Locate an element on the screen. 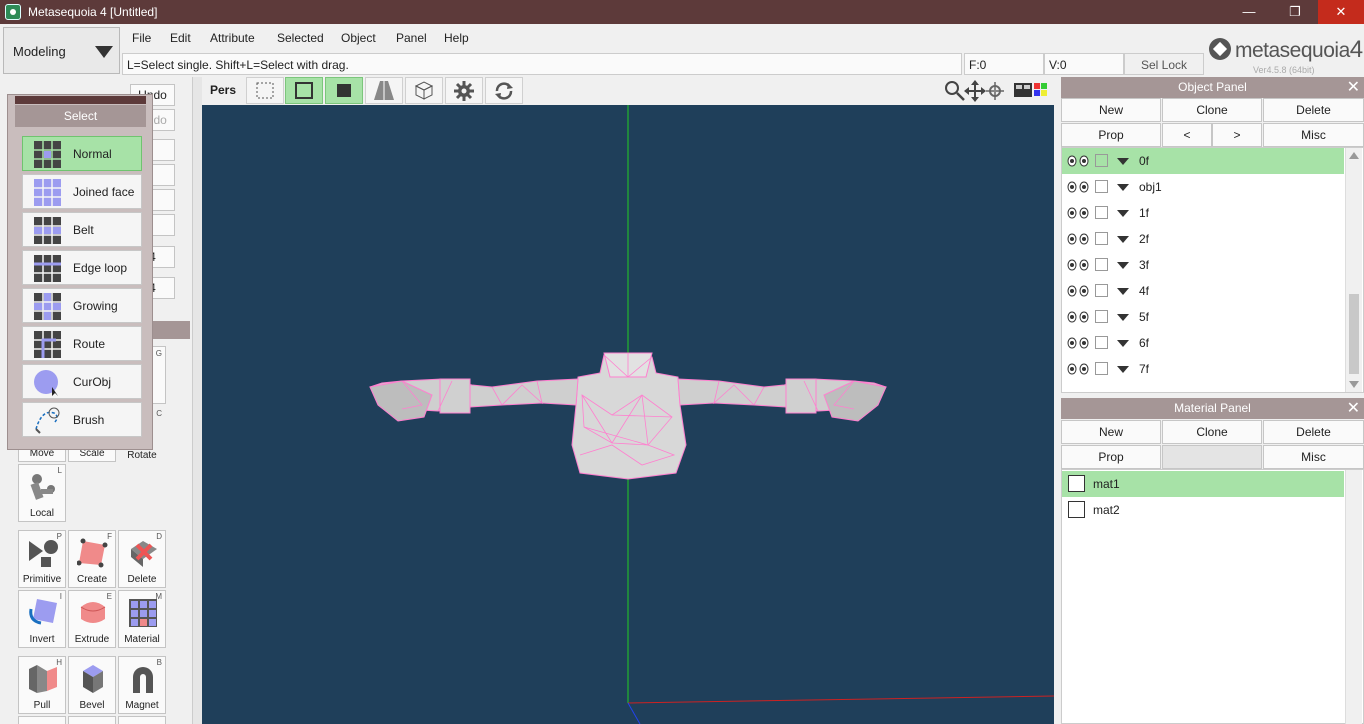 Image resolution: width=1364 pixels, height=724 pixels. tool-magnet: B Magnet is located at coordinates (142, 685).